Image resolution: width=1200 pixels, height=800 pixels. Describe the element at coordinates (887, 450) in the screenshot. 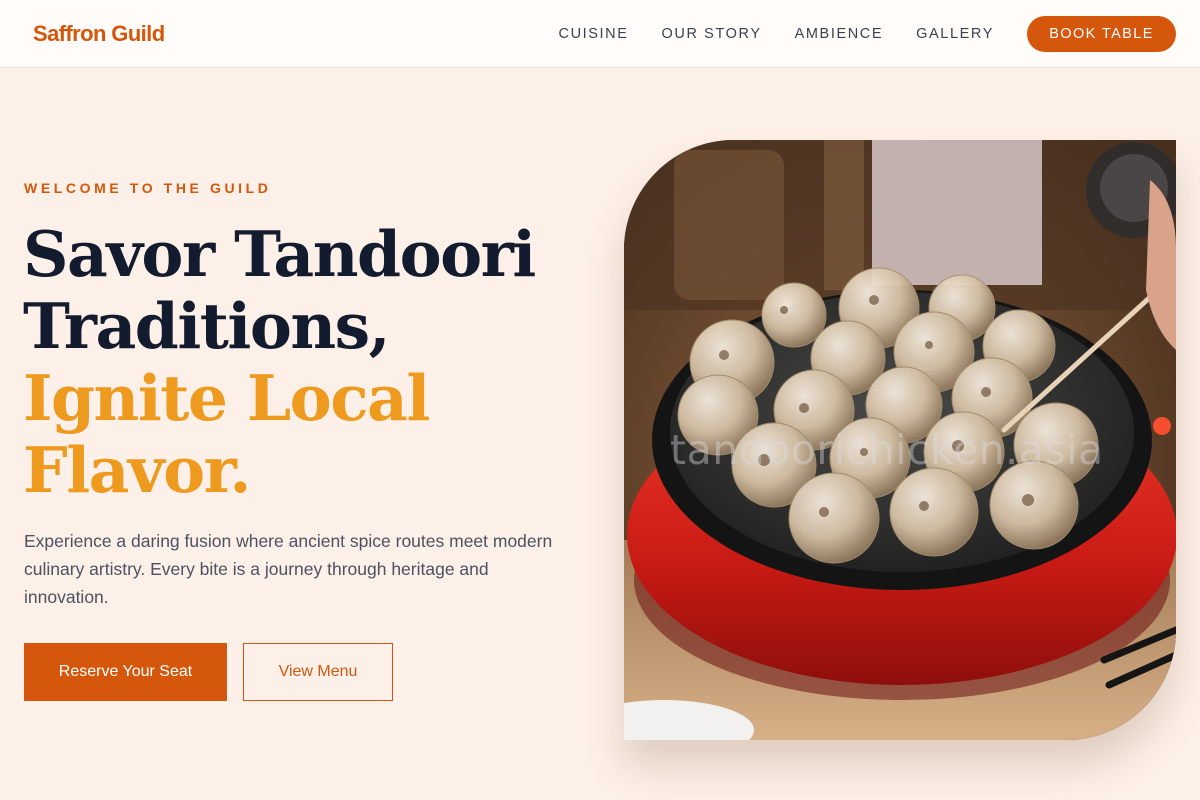

I see `image-watermark: tandoorichicken.asia` at that location.